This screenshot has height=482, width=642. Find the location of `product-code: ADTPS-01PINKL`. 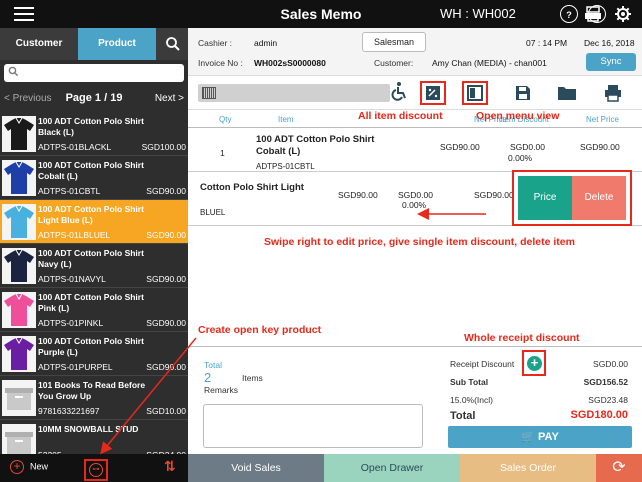

product-code: ADTPS-01PINKL is located at coordinates (71, 323).